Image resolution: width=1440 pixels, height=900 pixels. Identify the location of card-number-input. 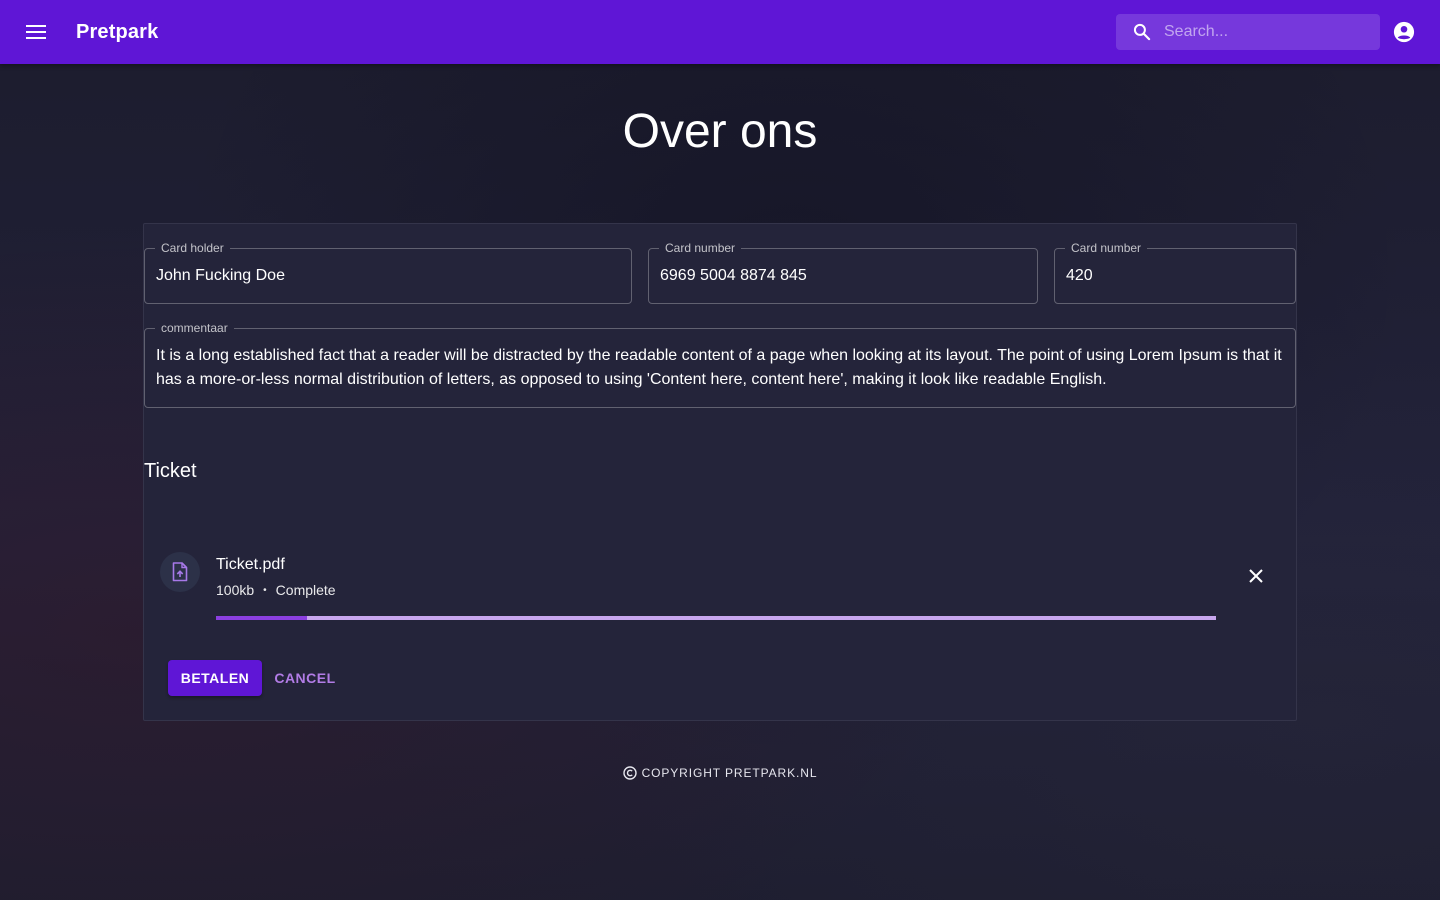
(842, 276).